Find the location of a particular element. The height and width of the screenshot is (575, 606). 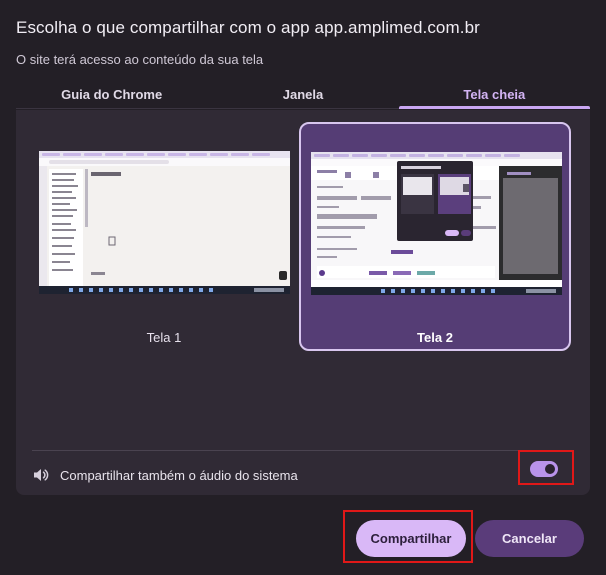

system-audio-toggle is located at coordinates (544, 469).